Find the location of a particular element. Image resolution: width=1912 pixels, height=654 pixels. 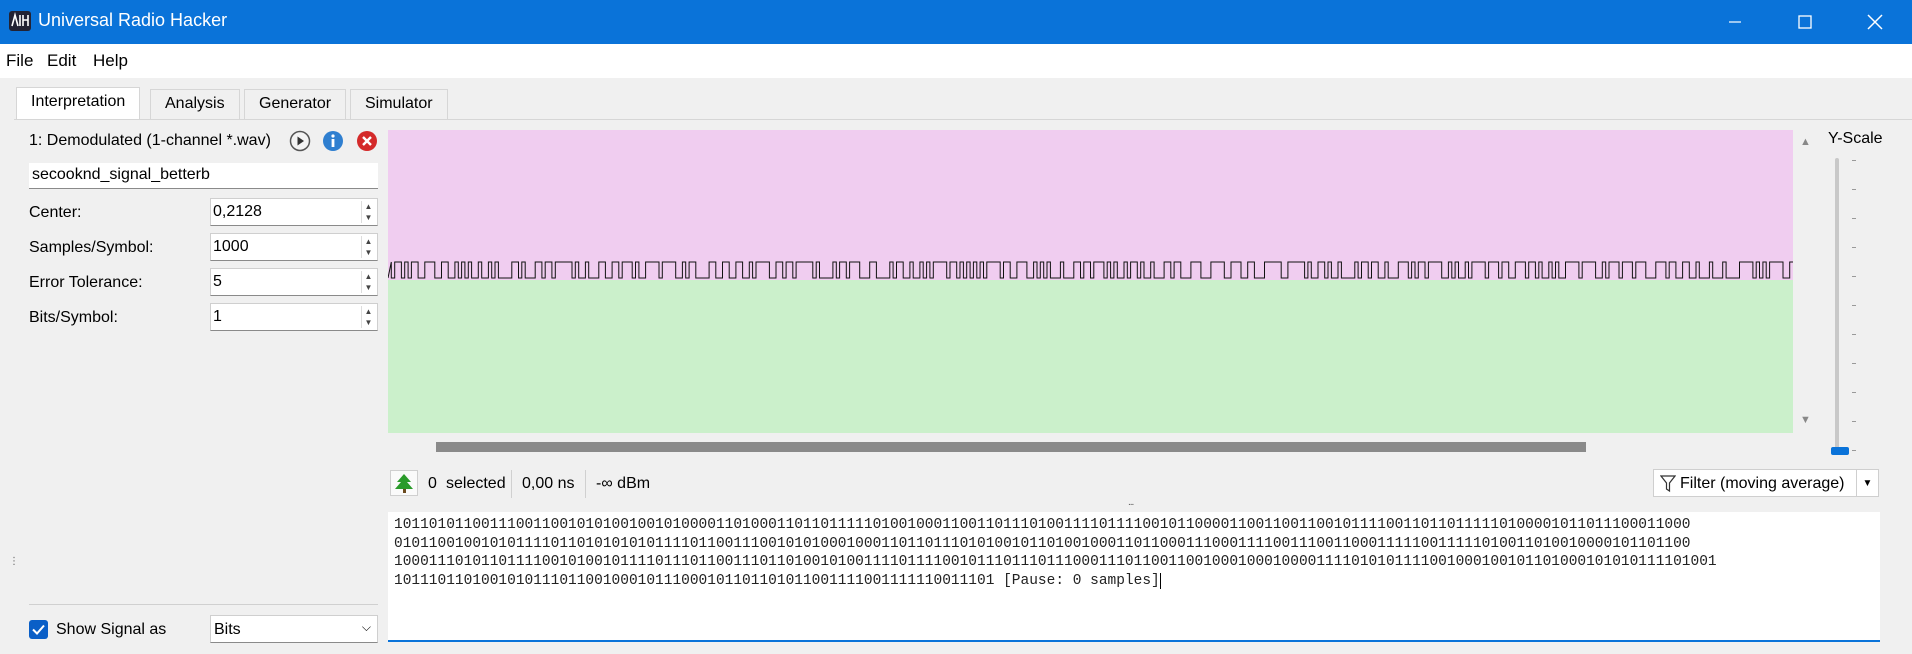

autodetect-button is located at coordinates (404, 483).